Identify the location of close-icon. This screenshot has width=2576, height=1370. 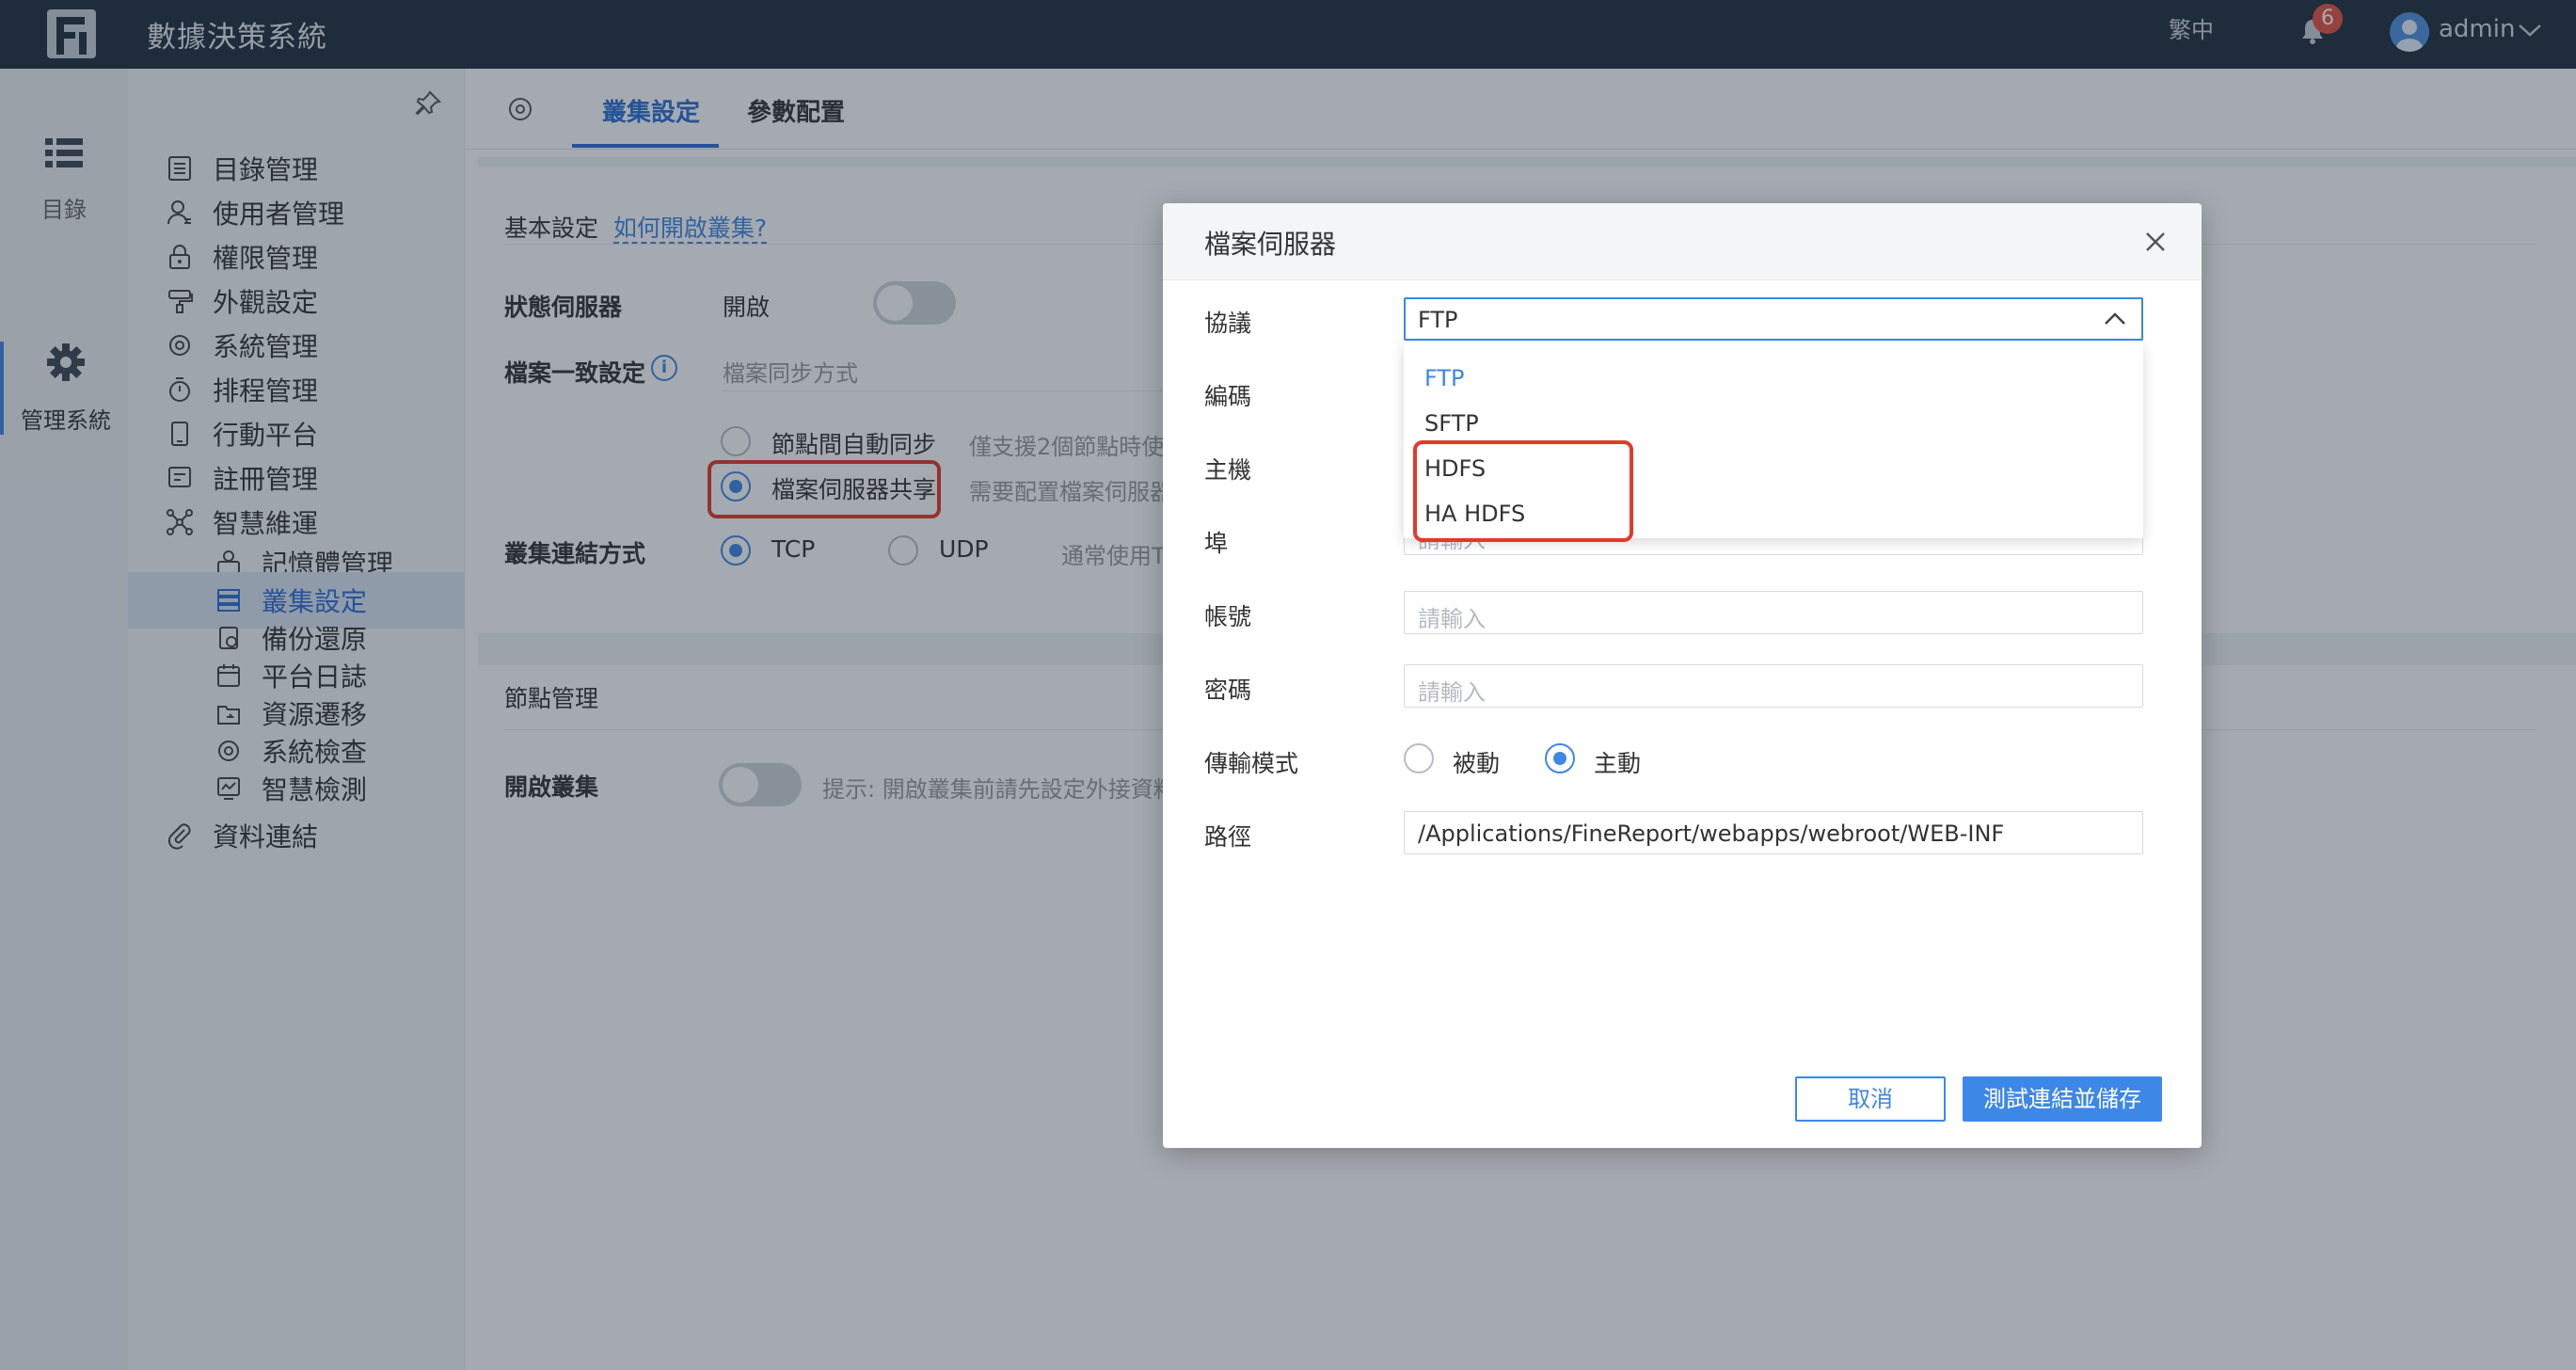
(2156, 242).